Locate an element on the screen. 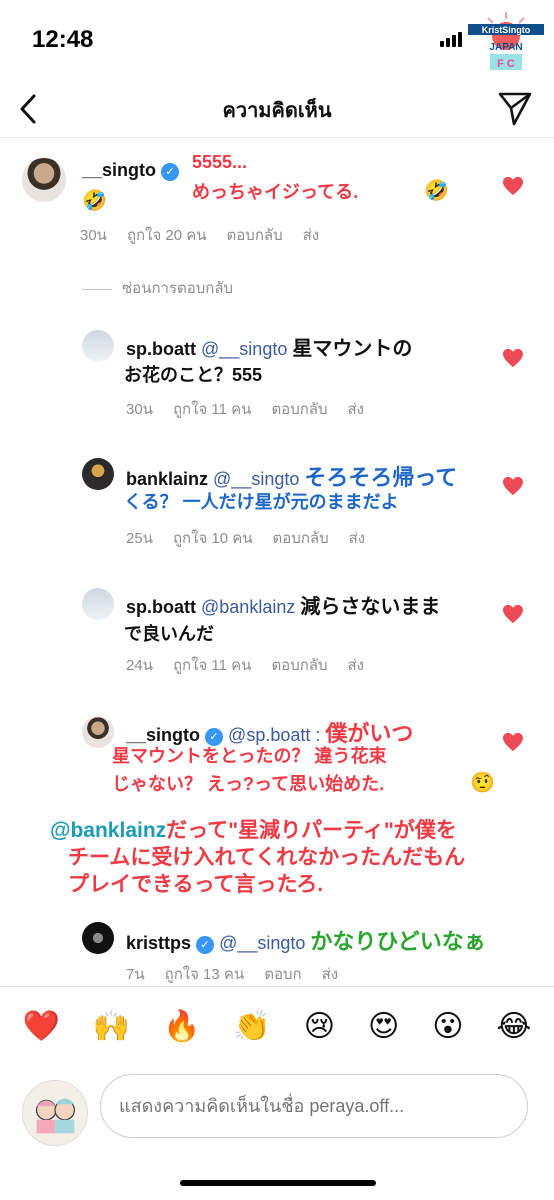 This screenshot has width=554, height=1200. reply-5-text-1: かなりひどいなぁ is located at coordinates (398, 941).